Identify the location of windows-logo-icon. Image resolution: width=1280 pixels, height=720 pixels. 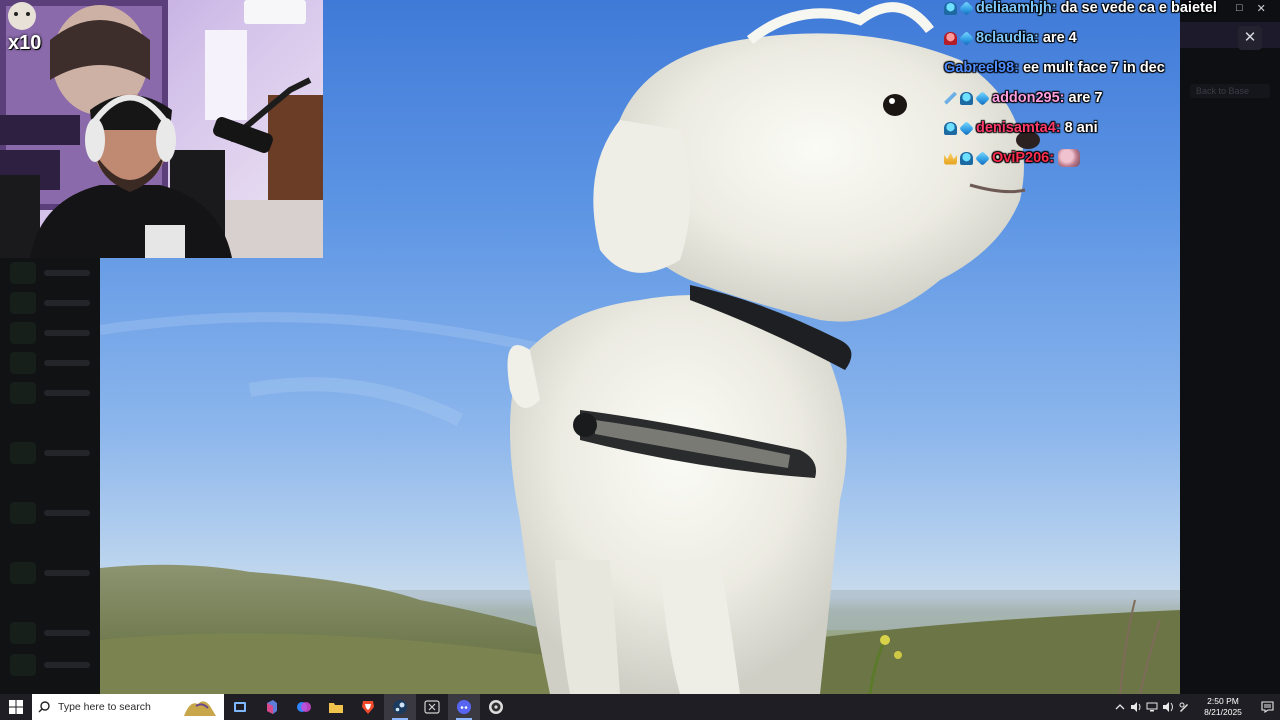
(16, 707).